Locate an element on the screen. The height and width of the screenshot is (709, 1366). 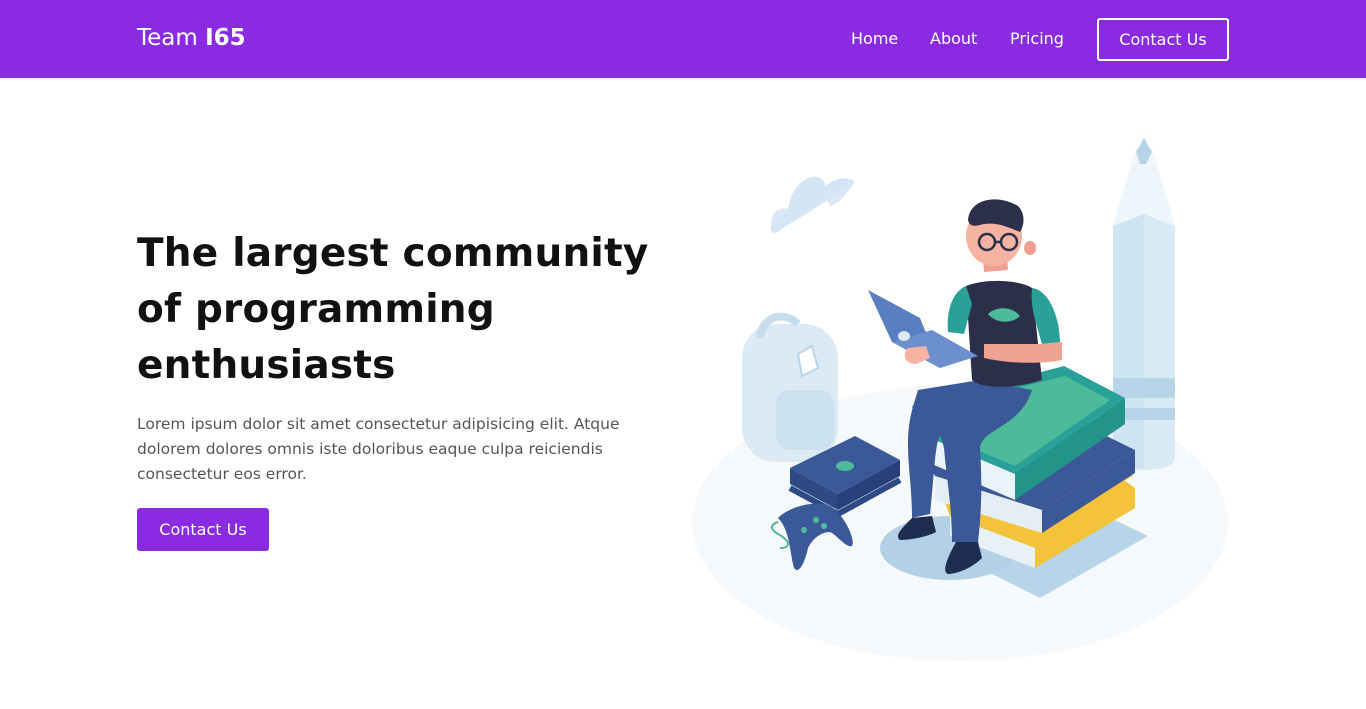
nav-link-home: Home is located at coordinates (874, 39).